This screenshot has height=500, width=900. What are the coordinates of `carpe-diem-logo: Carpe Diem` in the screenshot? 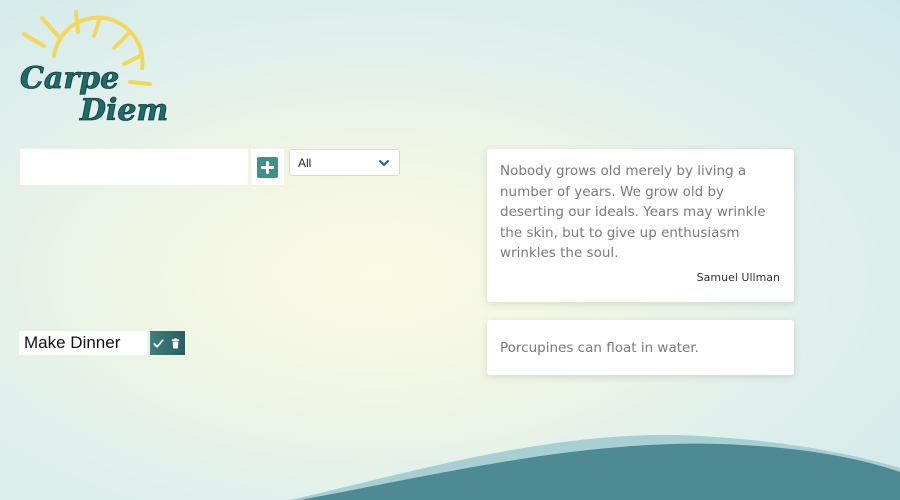 It's located at (91, 69).